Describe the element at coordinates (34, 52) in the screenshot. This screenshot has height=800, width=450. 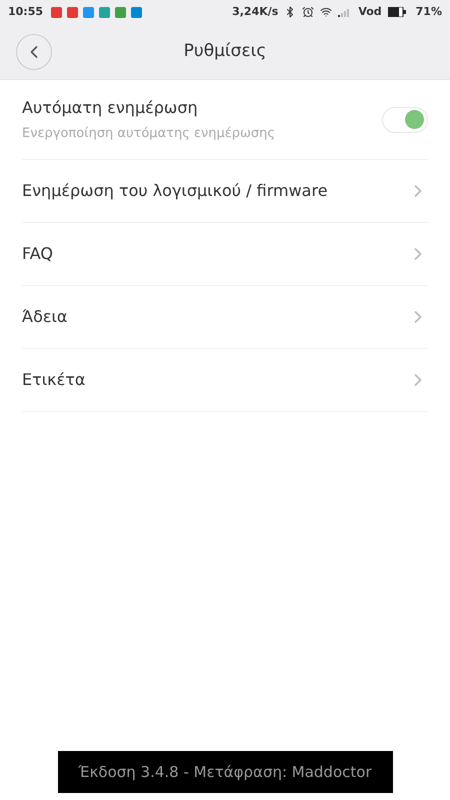
I see `back-button` at that location.